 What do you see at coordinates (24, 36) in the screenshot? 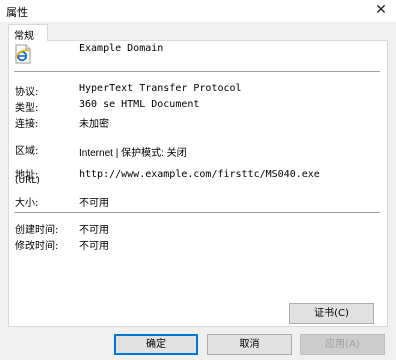
I see `tab-general-label: 常规` at bounding box center [24, 36].